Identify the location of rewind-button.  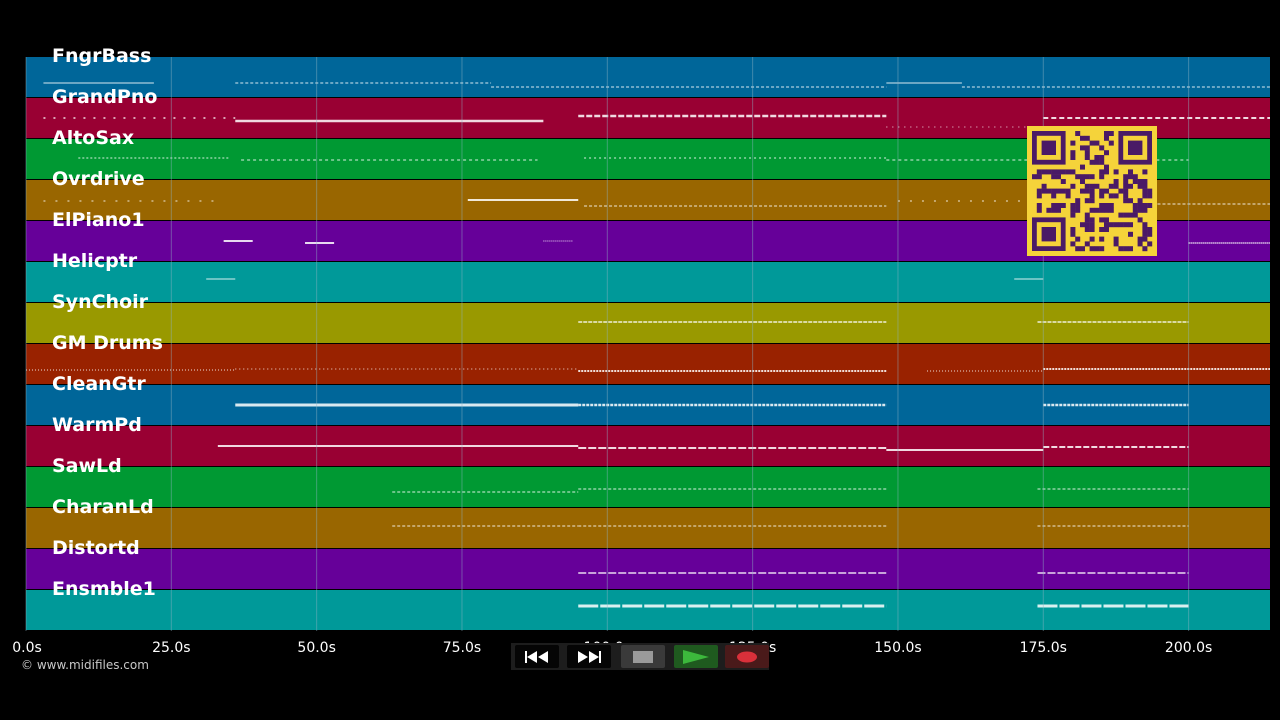
(537, 656).